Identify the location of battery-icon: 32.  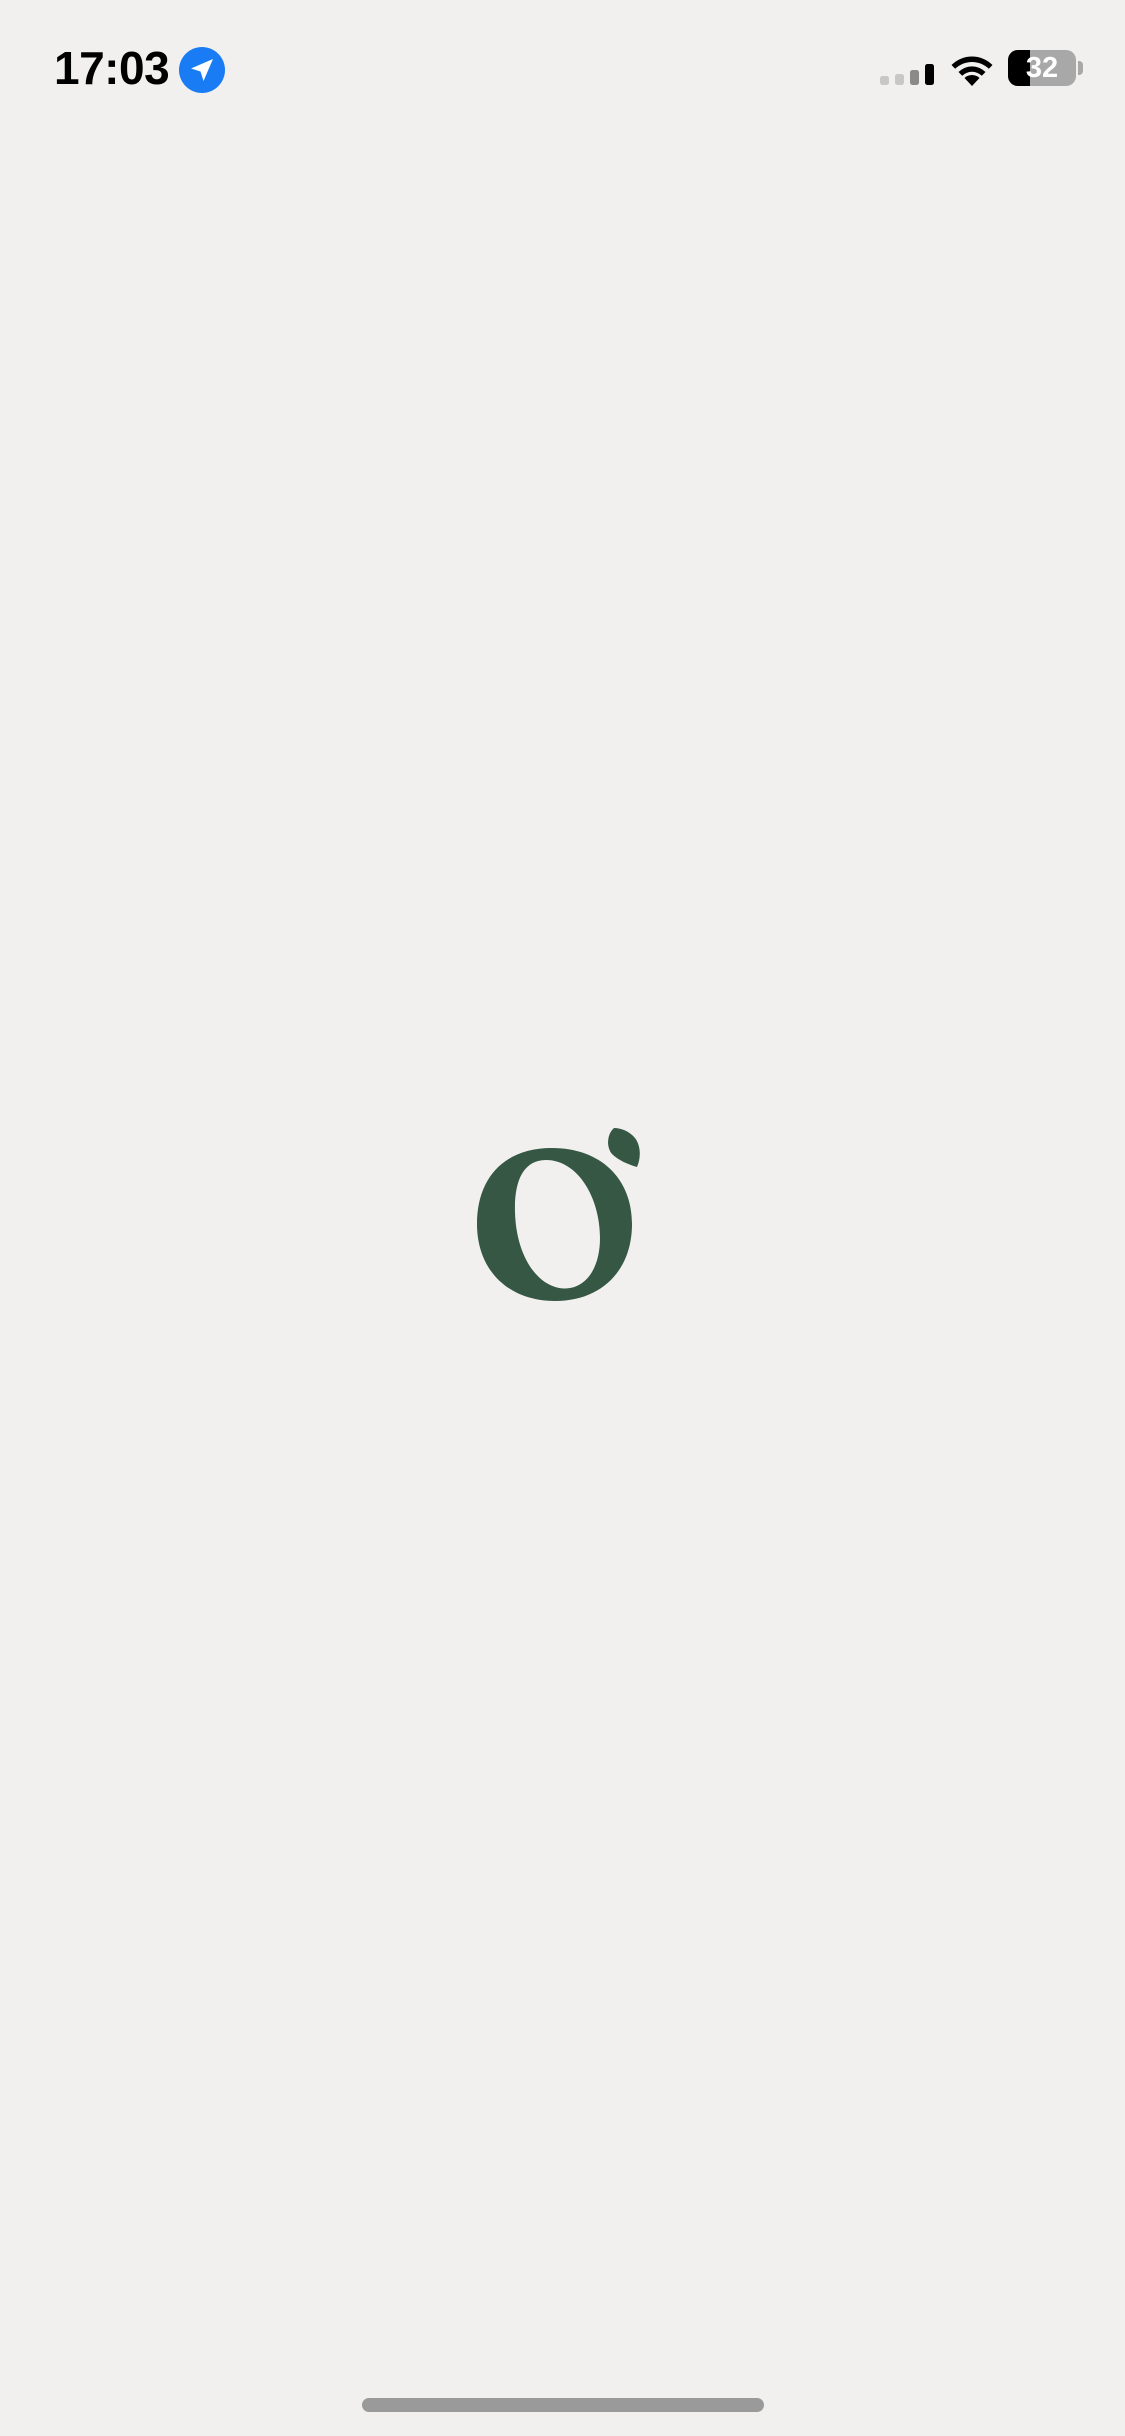
(1042, 68).